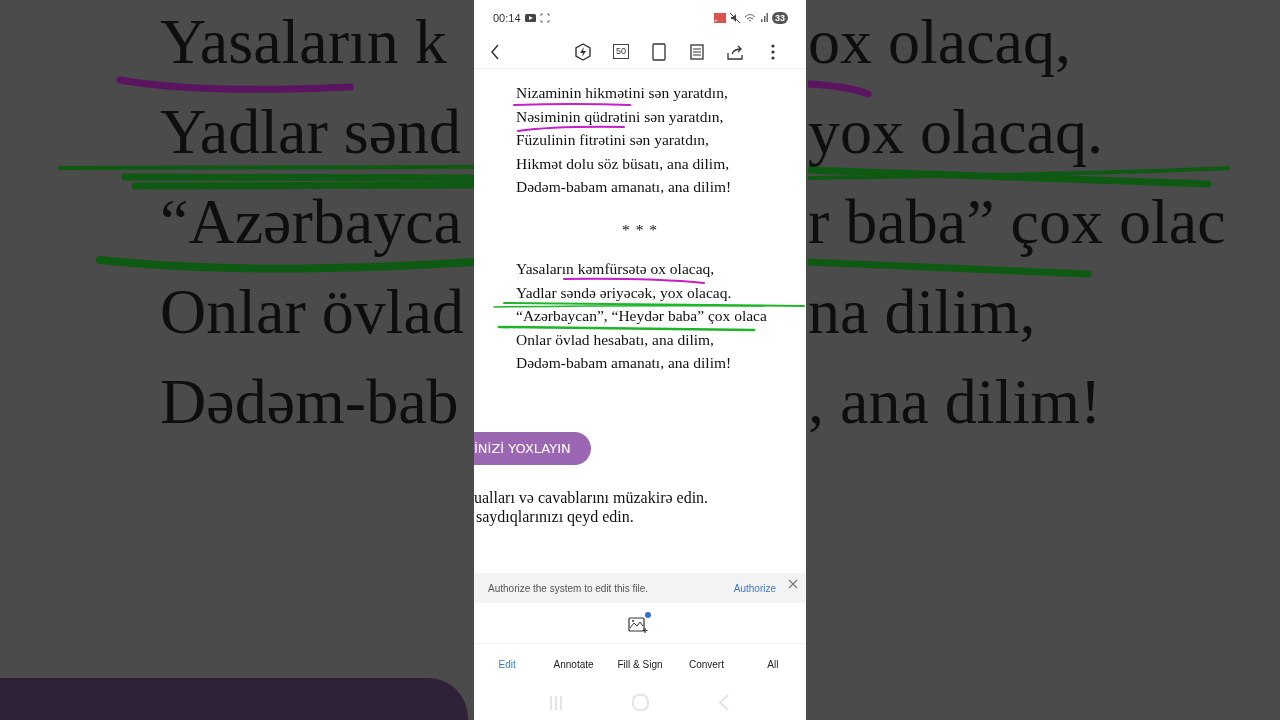  Describe the element at coordinates (735, 17) in the screenshot. I see `mute-icon` at that location.